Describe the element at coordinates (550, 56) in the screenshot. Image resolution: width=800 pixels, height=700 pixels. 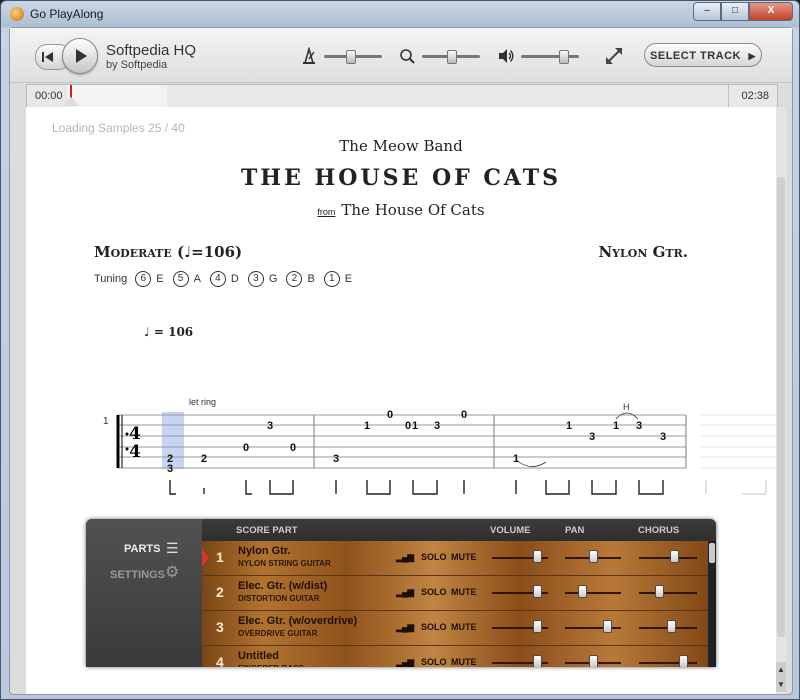
I see `volume-slider-track` at that location.